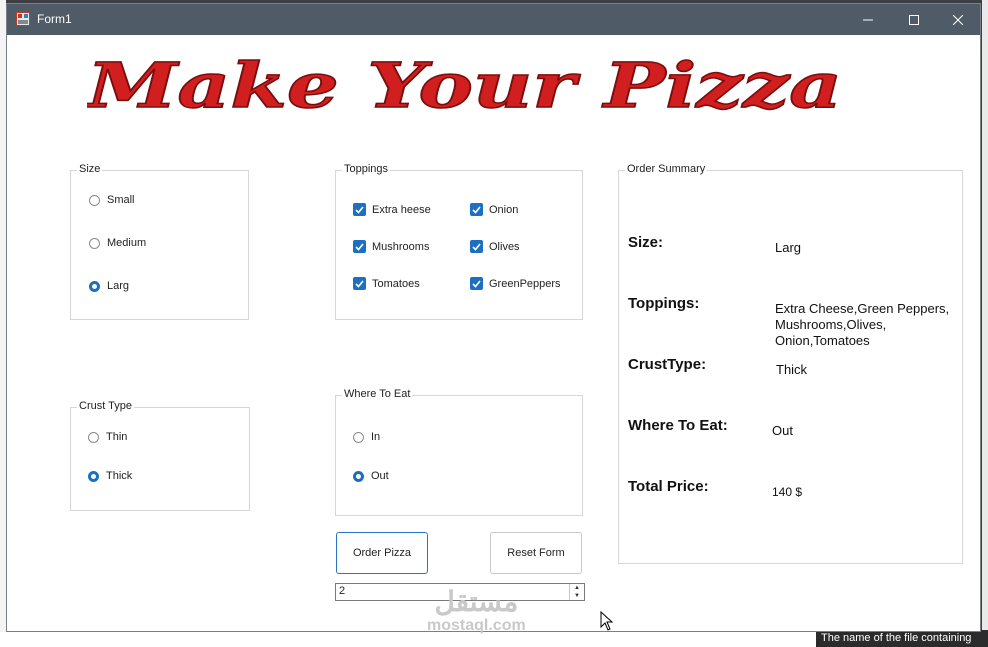 This screenshot has height=647, width=988. Describe the element at coordinates (396, 283) in the screenshot. I see `checkbox-label: Tomatoes` at that location.